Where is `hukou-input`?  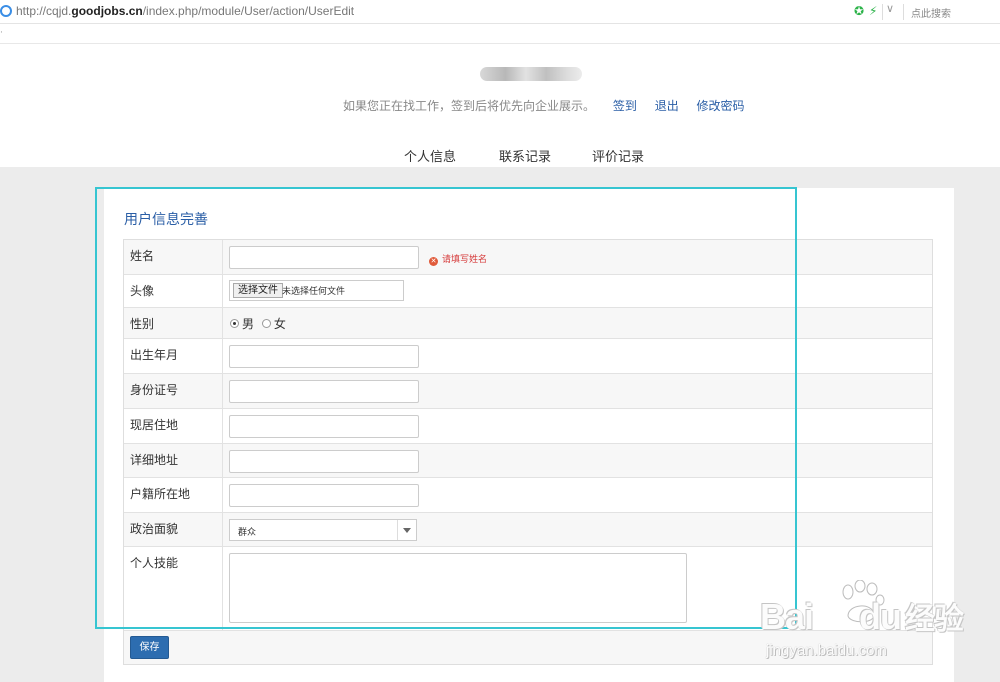 hukou-input is located at coordinates (324, 495).